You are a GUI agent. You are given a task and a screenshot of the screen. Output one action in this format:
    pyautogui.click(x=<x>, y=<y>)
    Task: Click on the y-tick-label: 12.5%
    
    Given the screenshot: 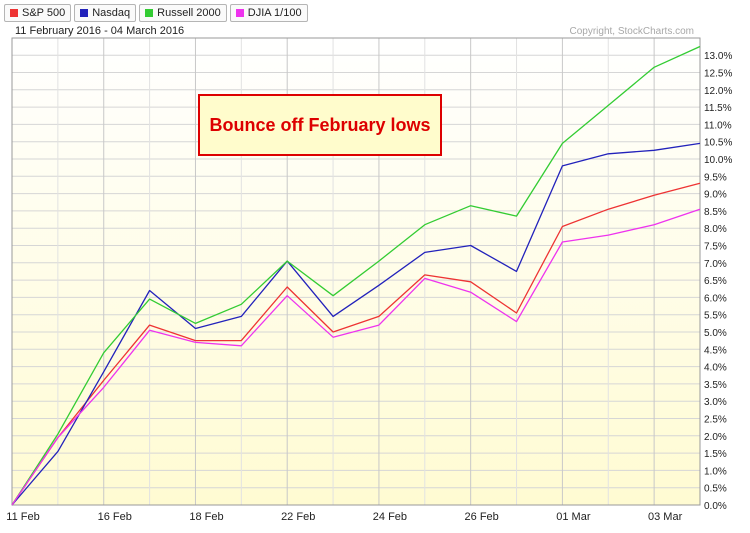 What is the action you would take?
    pyautogui.click(x=718, y=74)
    